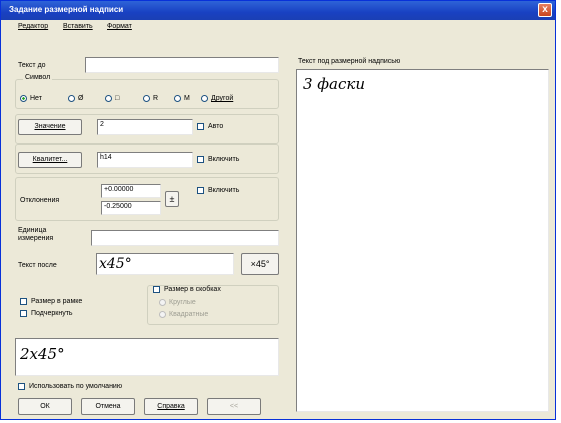 The width and height of the screenshot is (561, 423). Describe the element at coordinates (234, 406) in the screenshot. I see `collapse-button: <<` at that location.